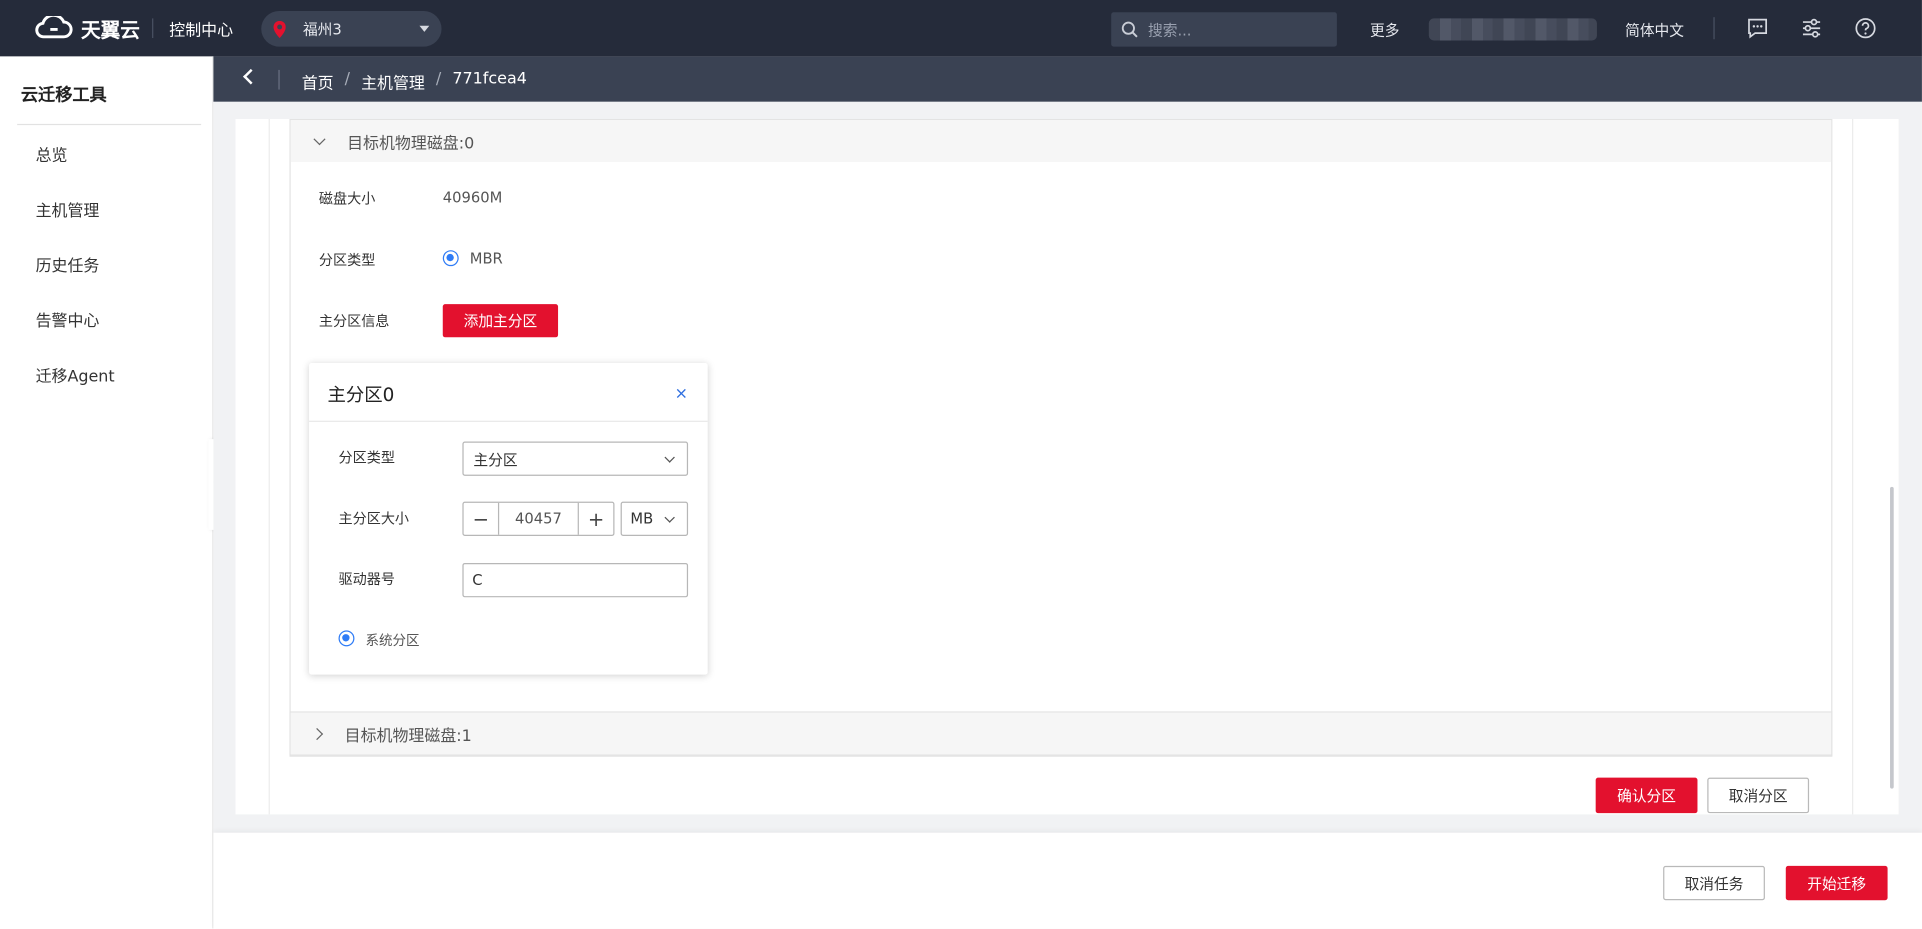  I want to click on sidebar-item-history-tasks: 历史任务, so click(68, 264).